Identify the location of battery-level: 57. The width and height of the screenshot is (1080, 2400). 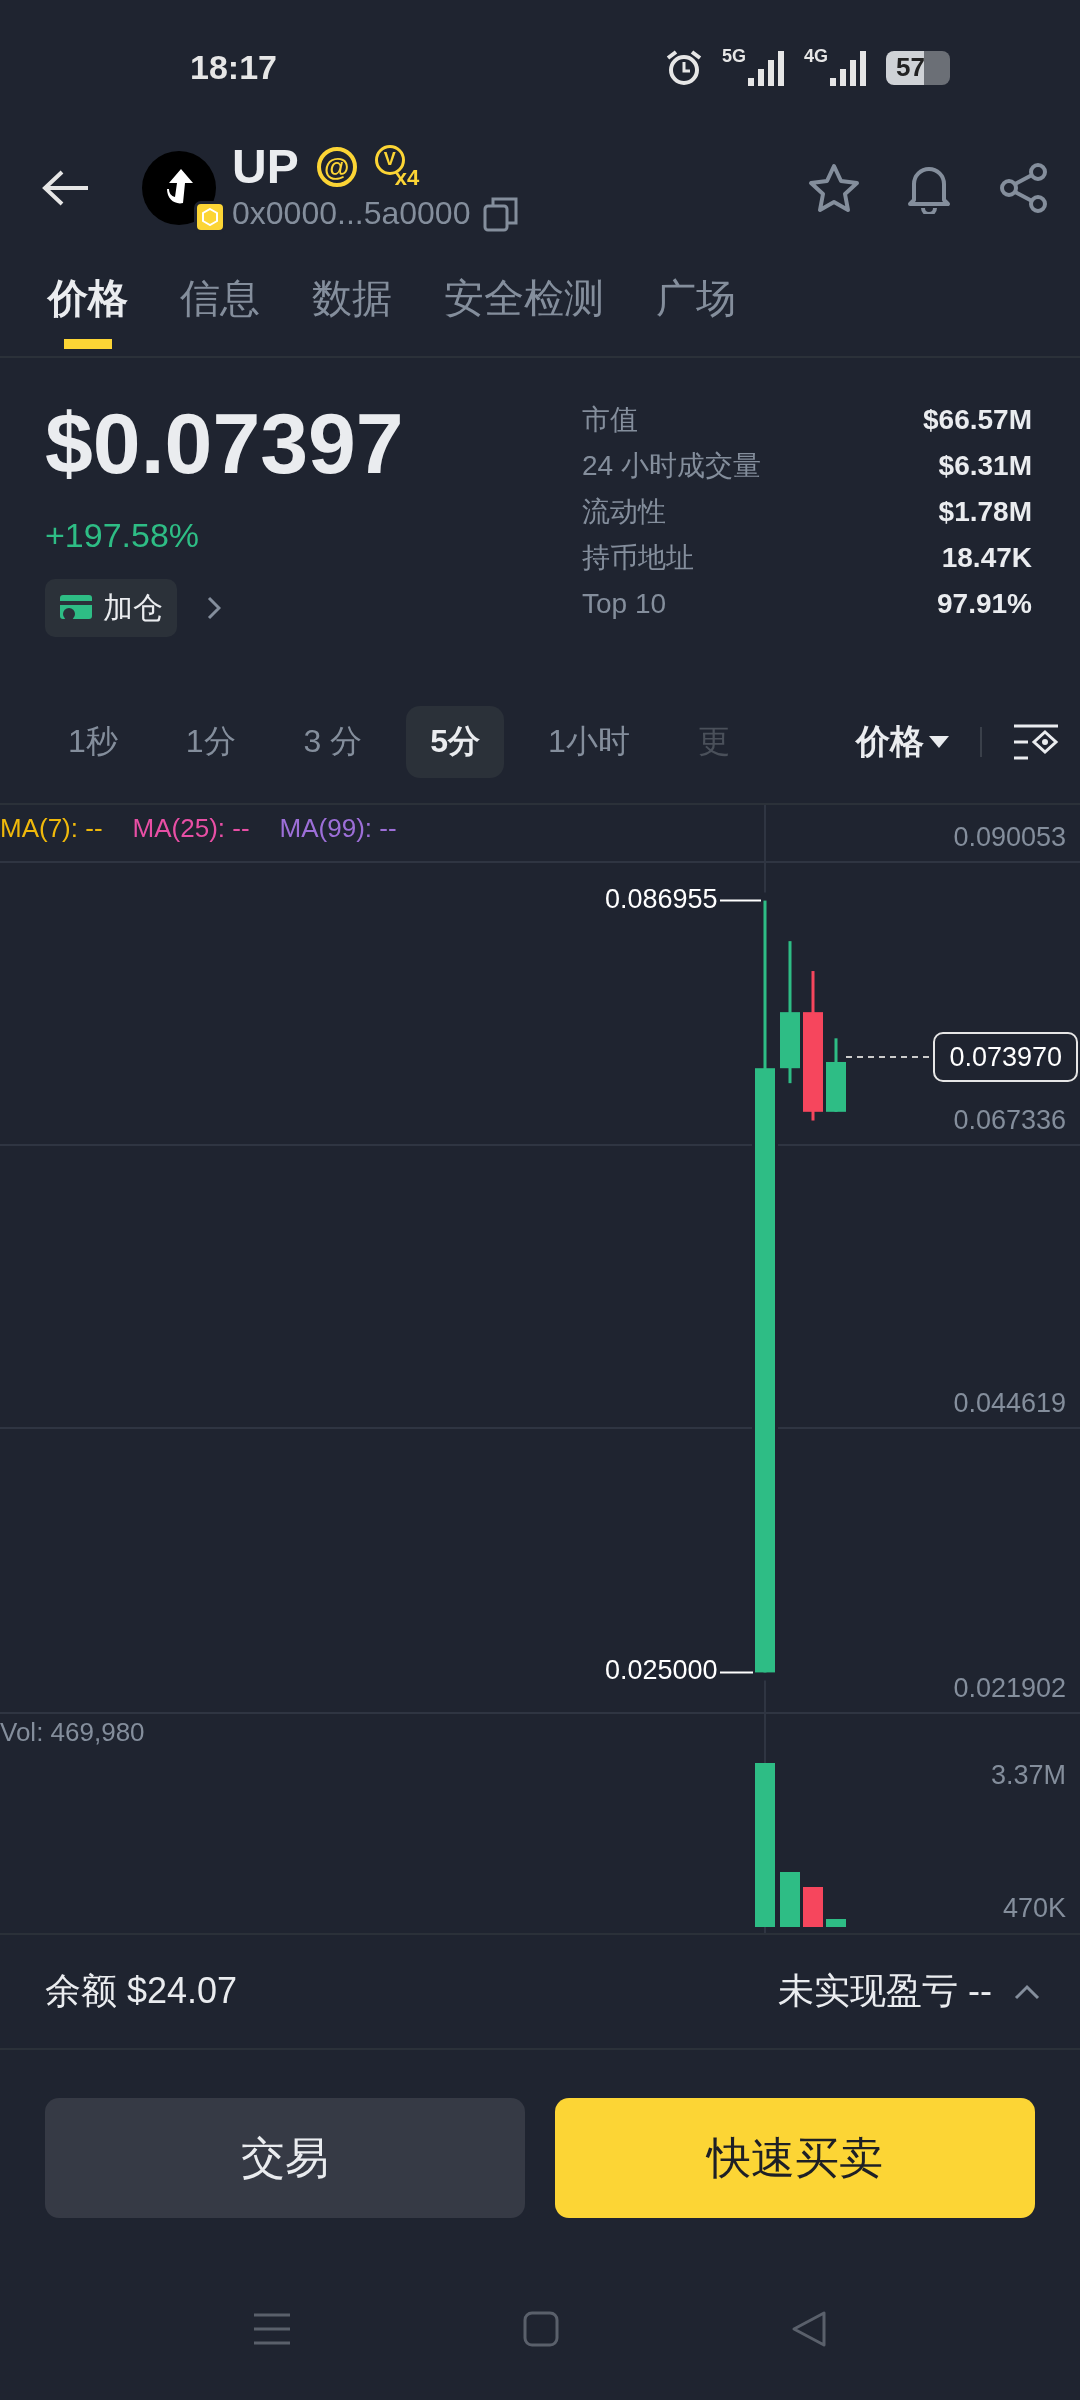
(918, 67).